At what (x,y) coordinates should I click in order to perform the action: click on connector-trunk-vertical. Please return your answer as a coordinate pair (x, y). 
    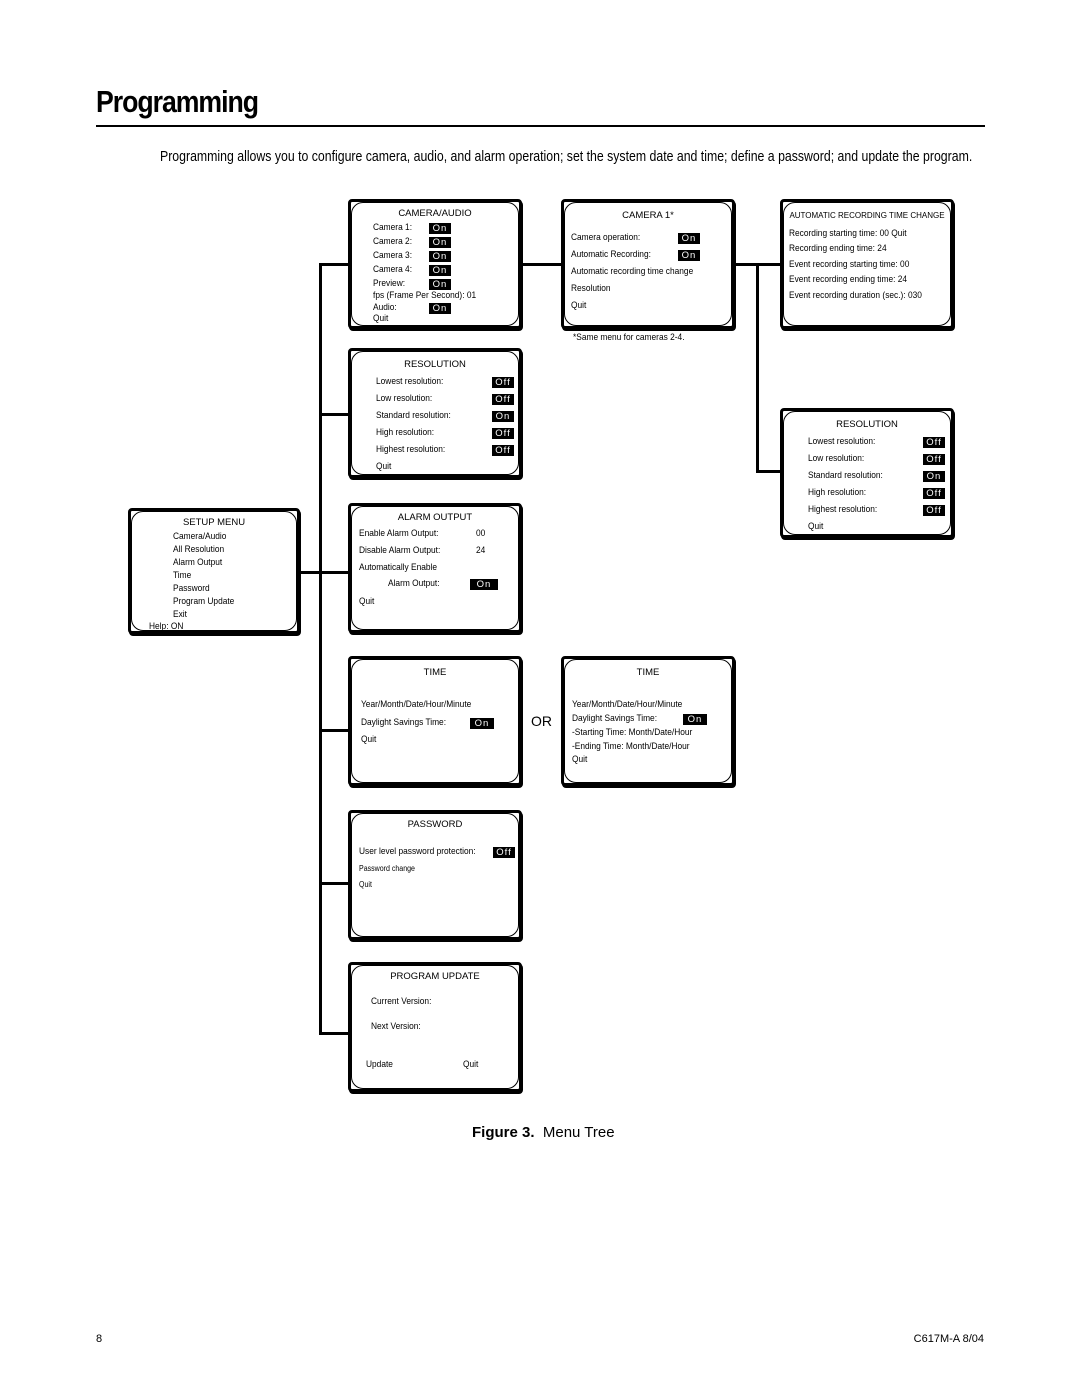
    Looking at the image, I should click on (320, 649).